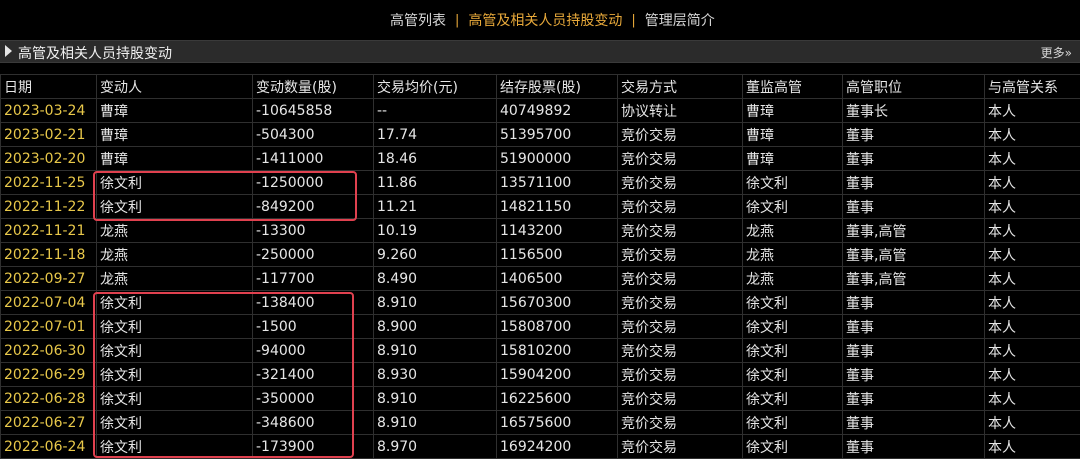 The image size is (1080, 459). What do you see at coordinates (435, 255) in the screenshot?
I see `col-avg-price-cell: 9.260` at bounding box center [435, 255].